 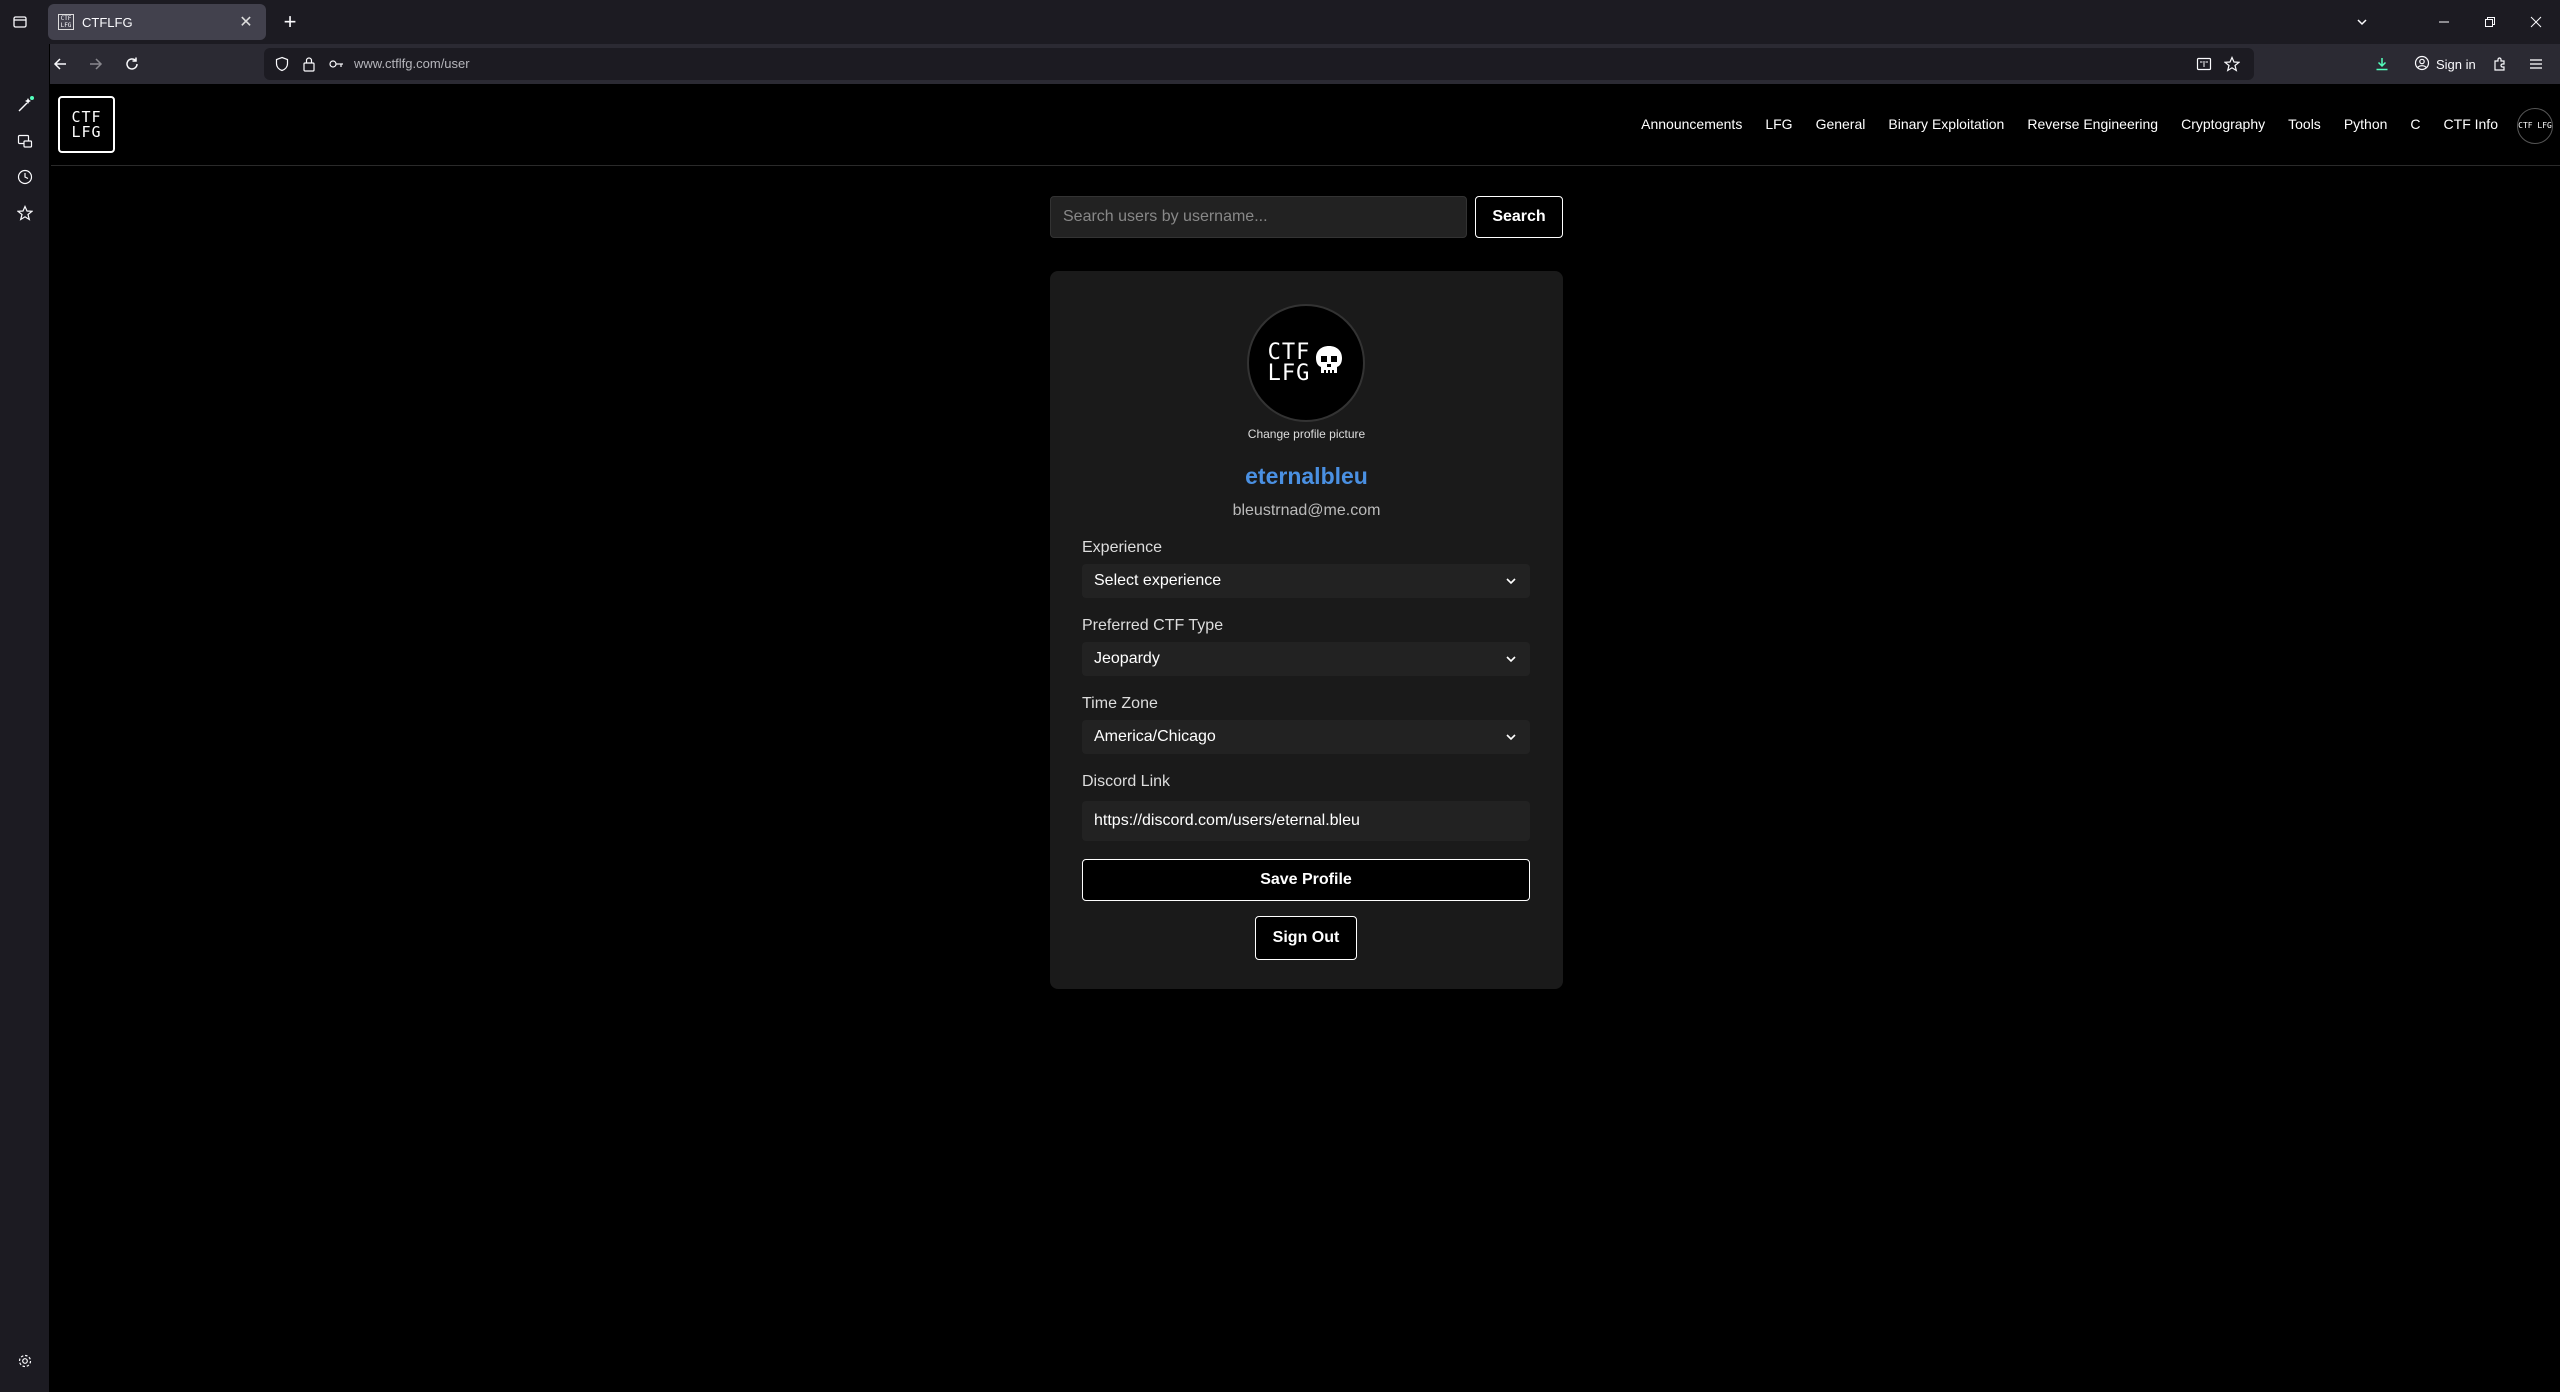 What do you see at coordinates (1127, 658) in the screenshot?
I see `ctf-type-value: Jeopardy` at bounding box center [1127, 658].